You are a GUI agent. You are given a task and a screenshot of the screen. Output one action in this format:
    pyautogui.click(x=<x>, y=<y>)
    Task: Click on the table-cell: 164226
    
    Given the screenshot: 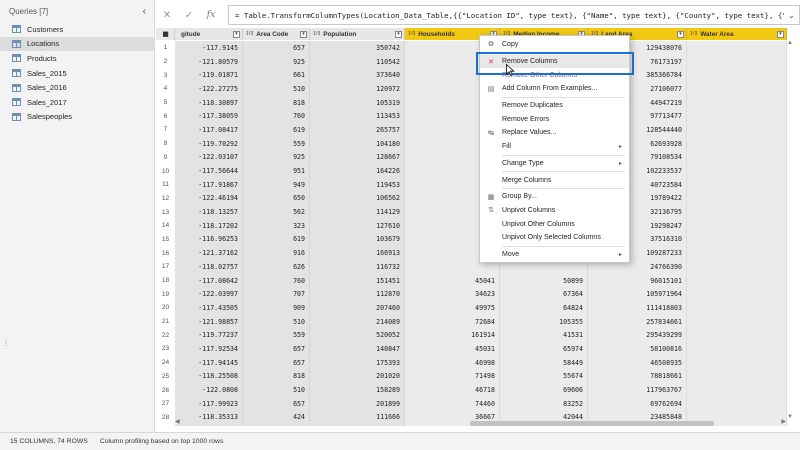 What is the action you would take?
    pyautogui.click(x=357, y=171)
    